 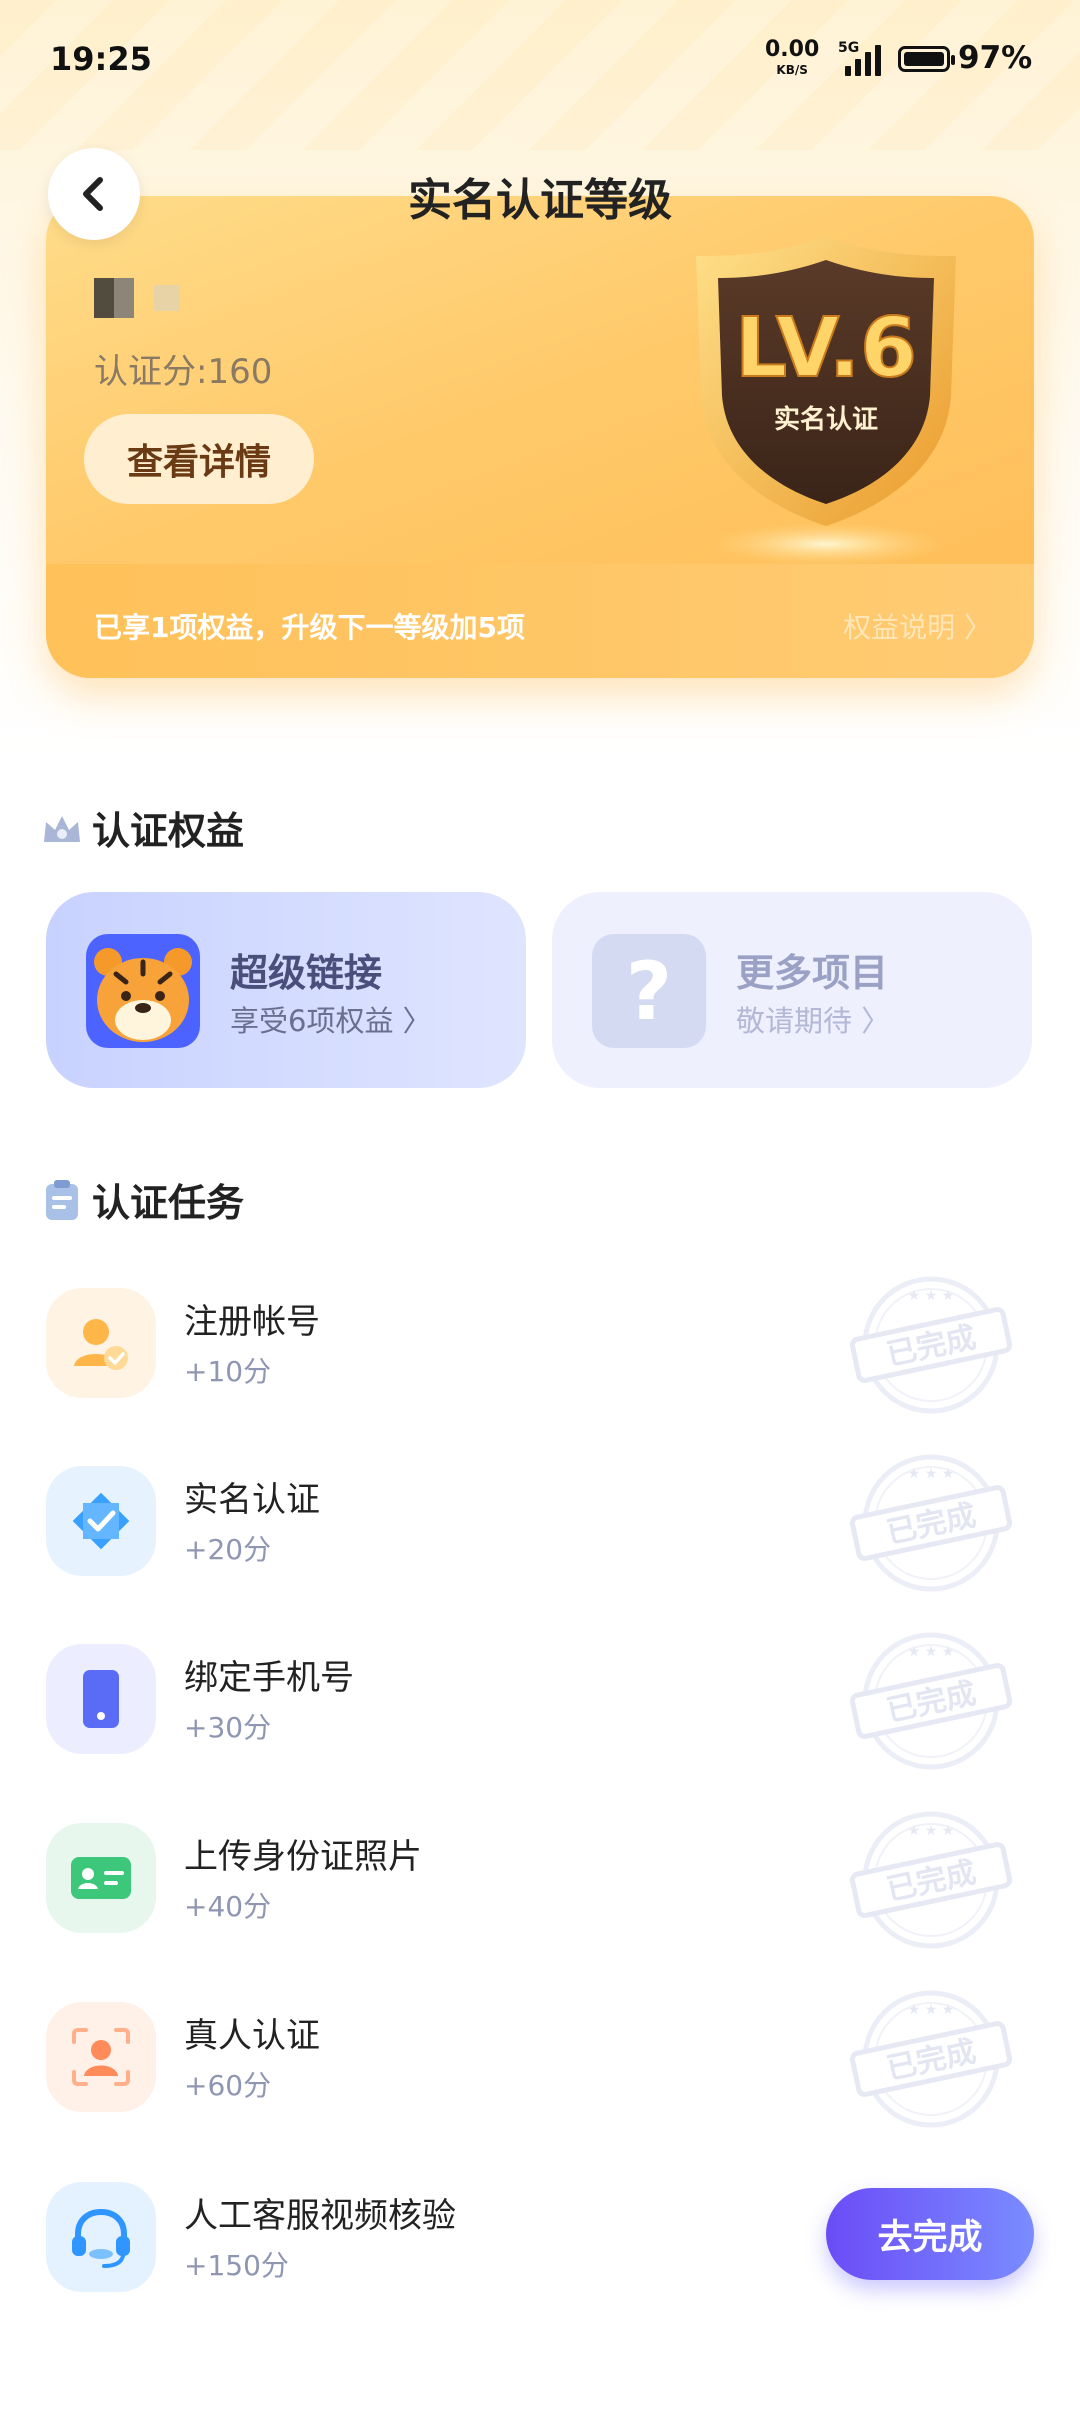 What do you see at coordinates (306, 973) in the screenshot?
I see `benefit-title: 超级链接` at bounding box center [306, 973].